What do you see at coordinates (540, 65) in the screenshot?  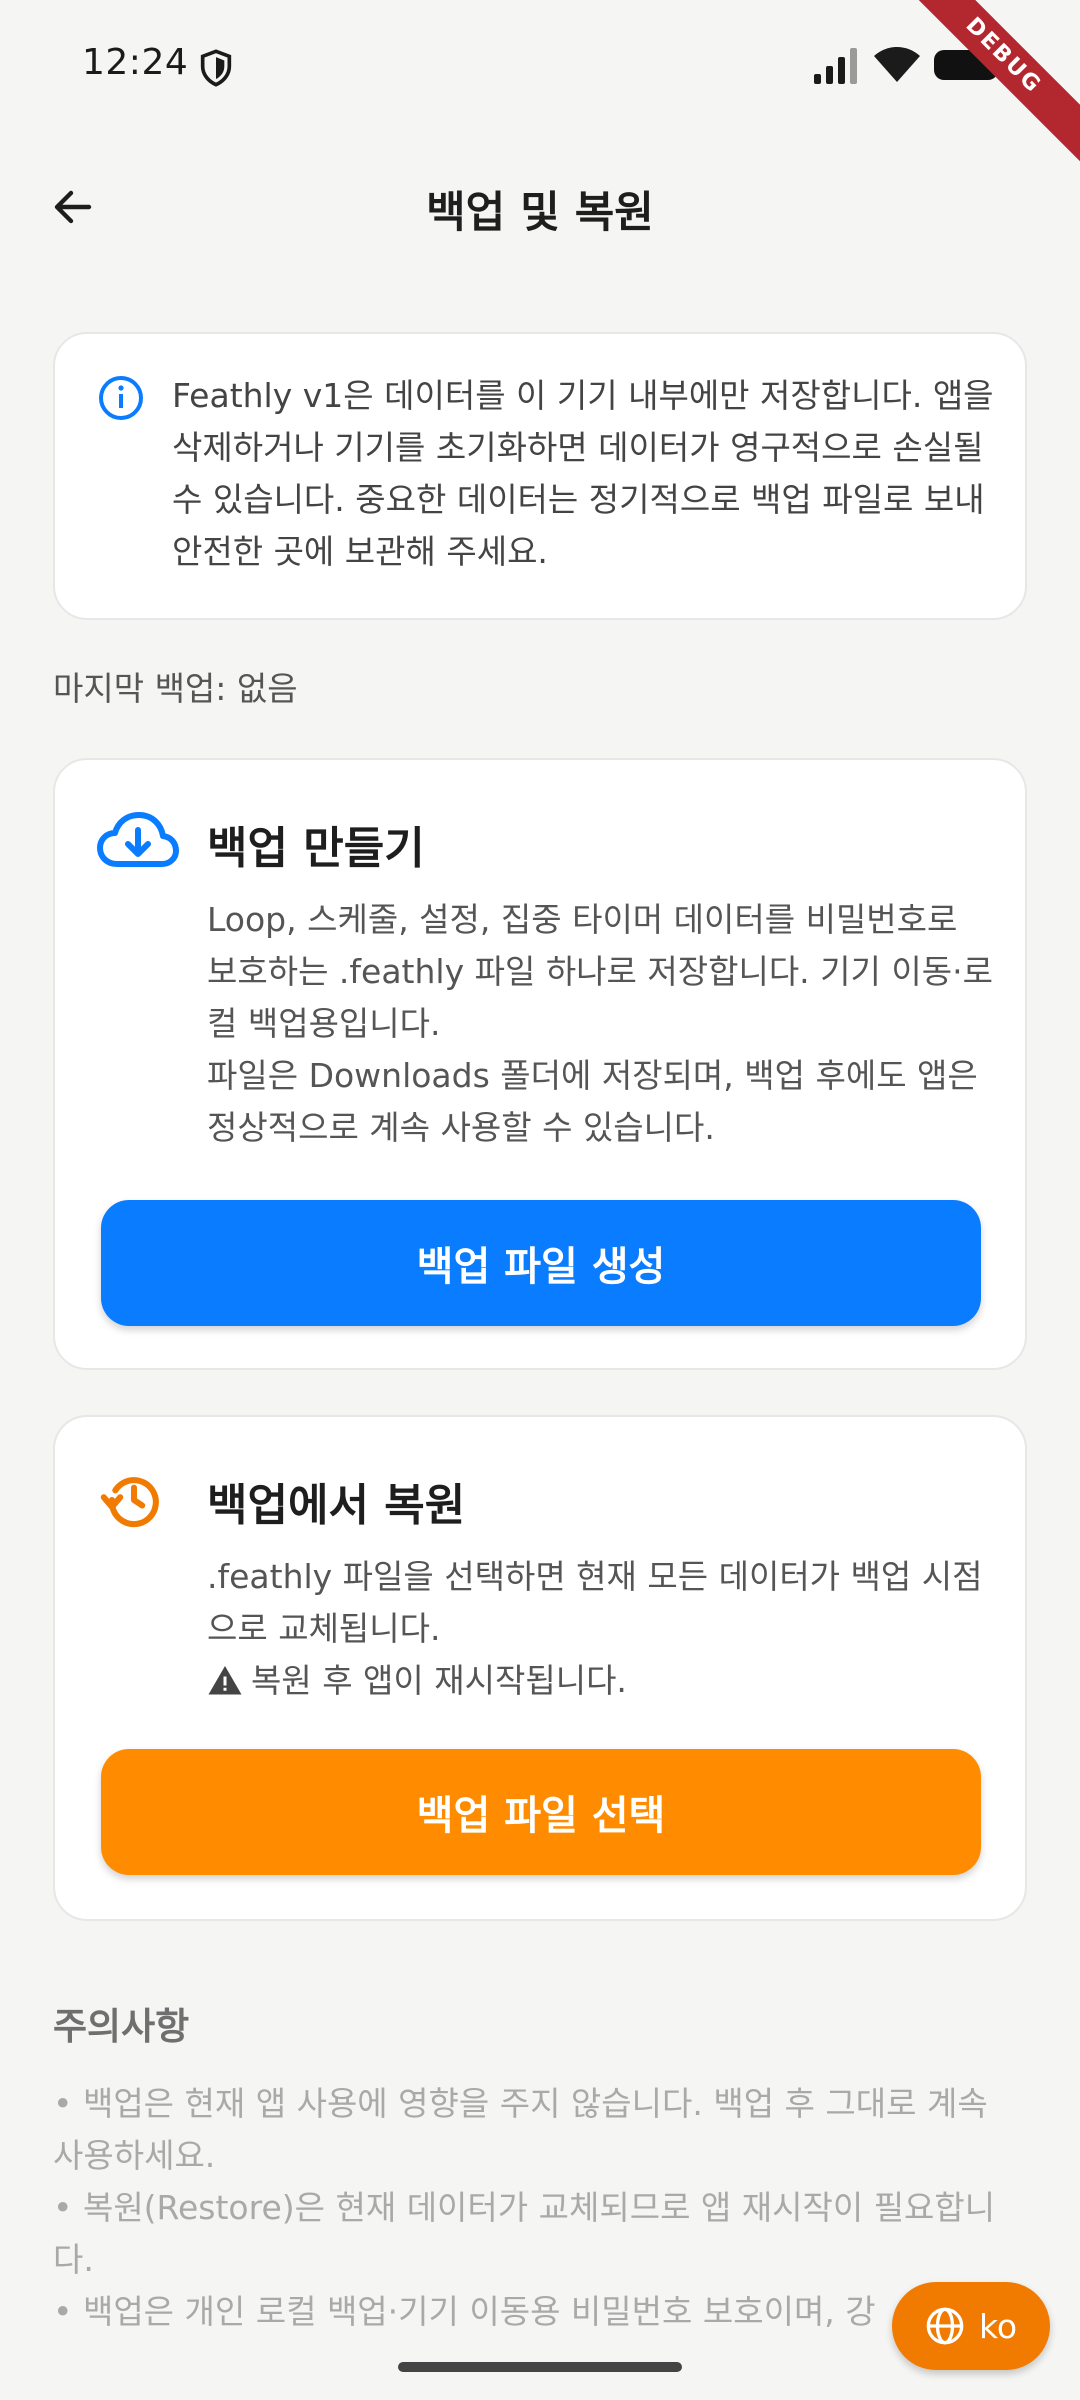 I see `status-bar: 12:24` at bounding box center [540, 65].